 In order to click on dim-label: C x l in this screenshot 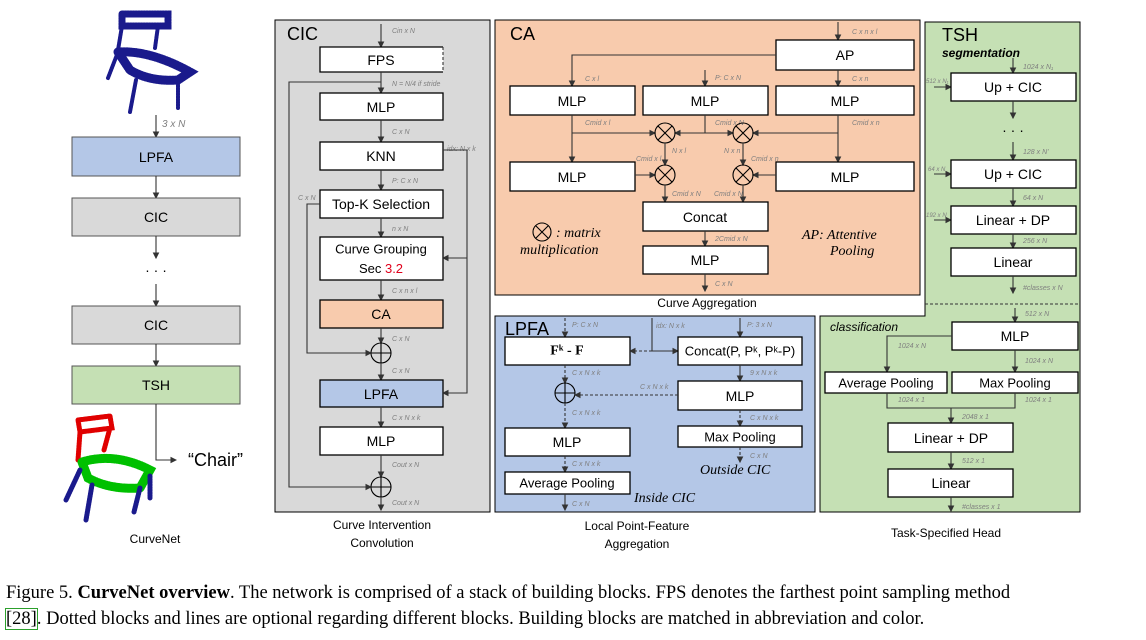, I will do `click(592, 79)`.